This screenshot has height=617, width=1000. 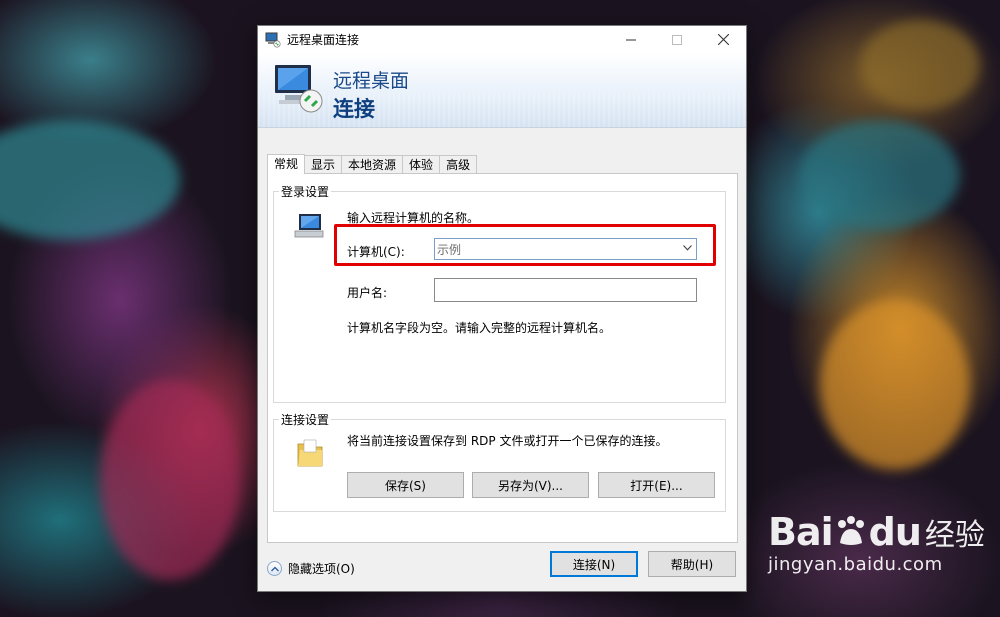 I want to click on save-button: 保存(S), so click(x=405, y=485).